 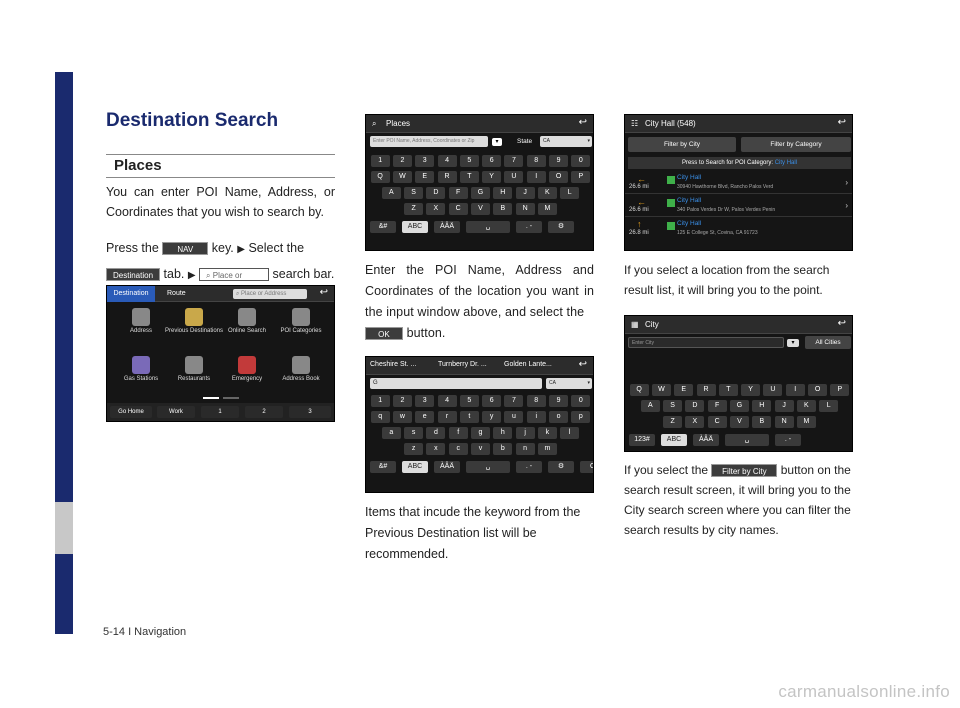 I want to click on globe-icon, so click(x=247, y=317).